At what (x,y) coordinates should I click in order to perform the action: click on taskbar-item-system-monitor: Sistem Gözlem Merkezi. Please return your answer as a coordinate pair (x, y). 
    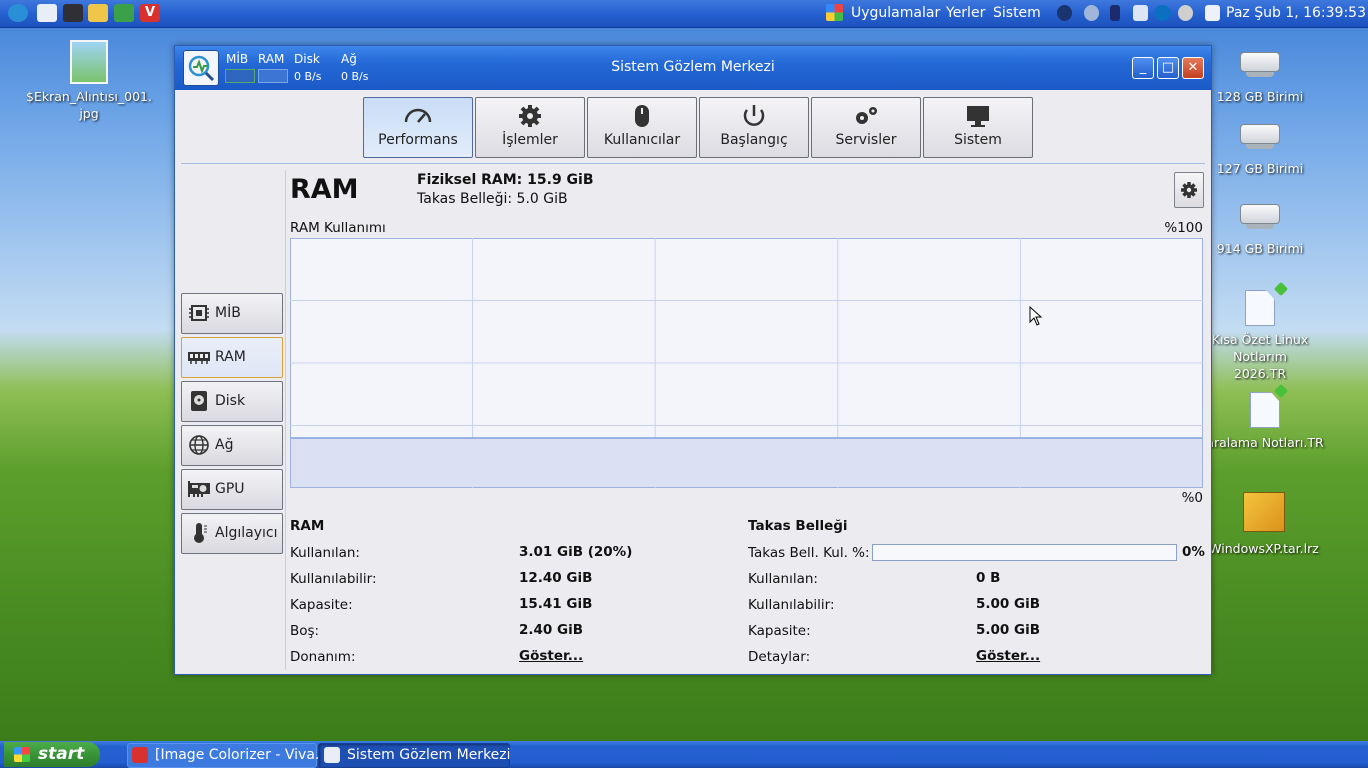
    Looking at the image, I should click on (414, 755).